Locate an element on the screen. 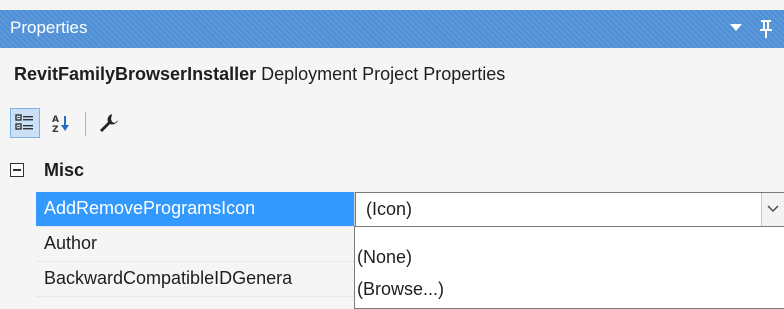  properties-titlebar: Properties is located at coordinates (392, 29).